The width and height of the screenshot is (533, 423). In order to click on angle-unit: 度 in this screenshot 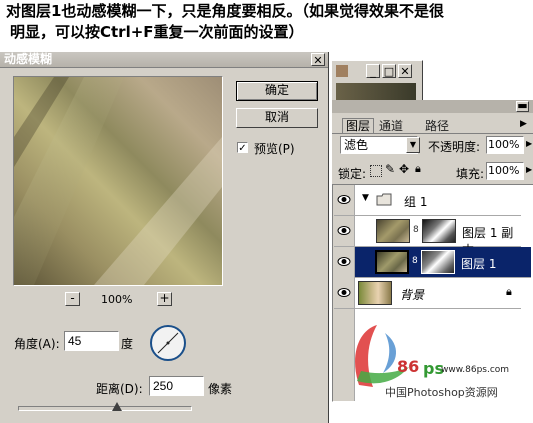, I will do `click(127, 344)`.